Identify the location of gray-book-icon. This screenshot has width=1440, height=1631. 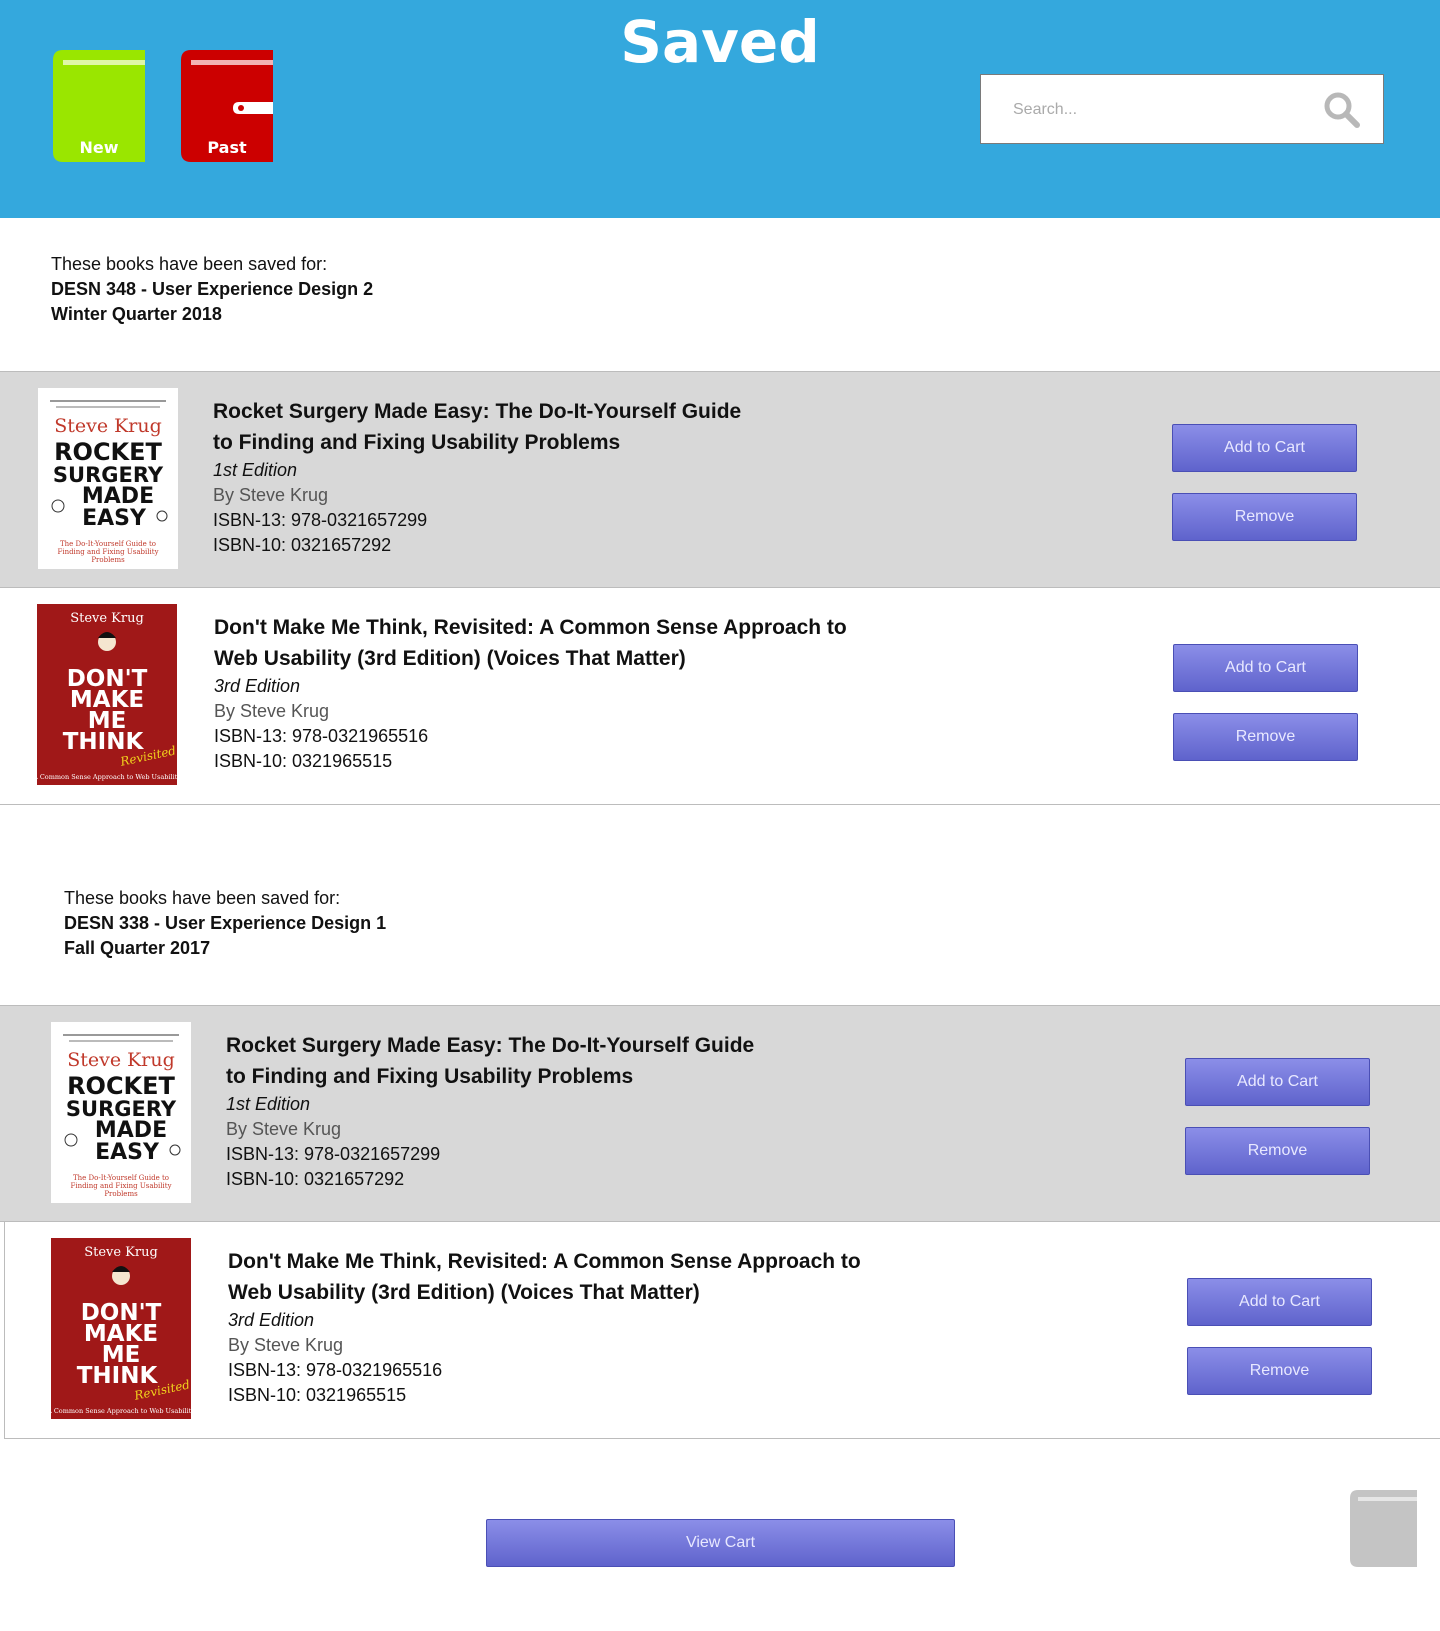
(1383, 1528).